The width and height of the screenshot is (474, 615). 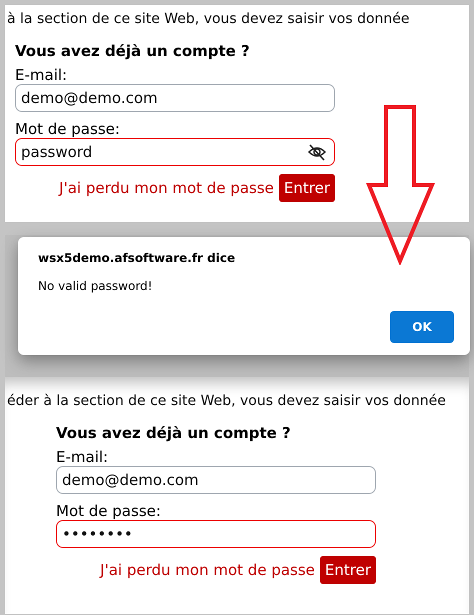 I want to click on input-field: ••••••••, so click(x=216, y=534).